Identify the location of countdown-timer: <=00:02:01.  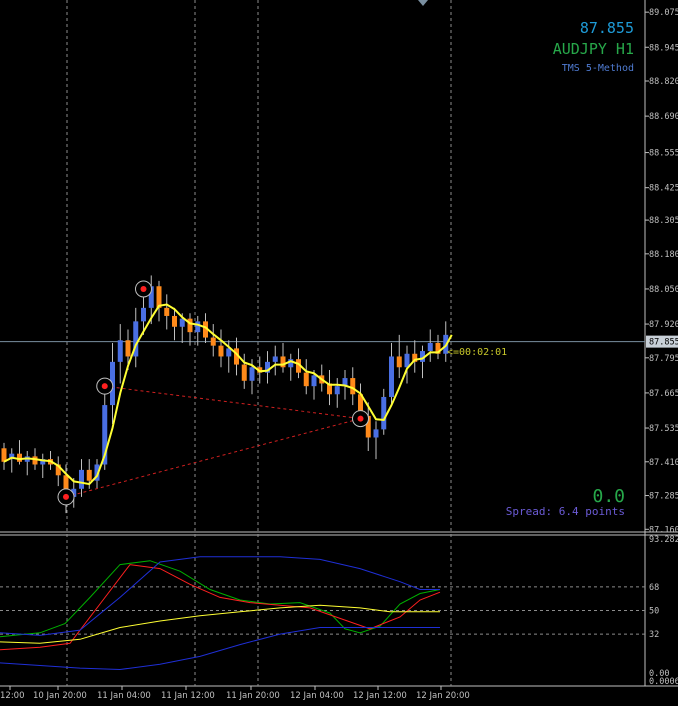
(477, 352).